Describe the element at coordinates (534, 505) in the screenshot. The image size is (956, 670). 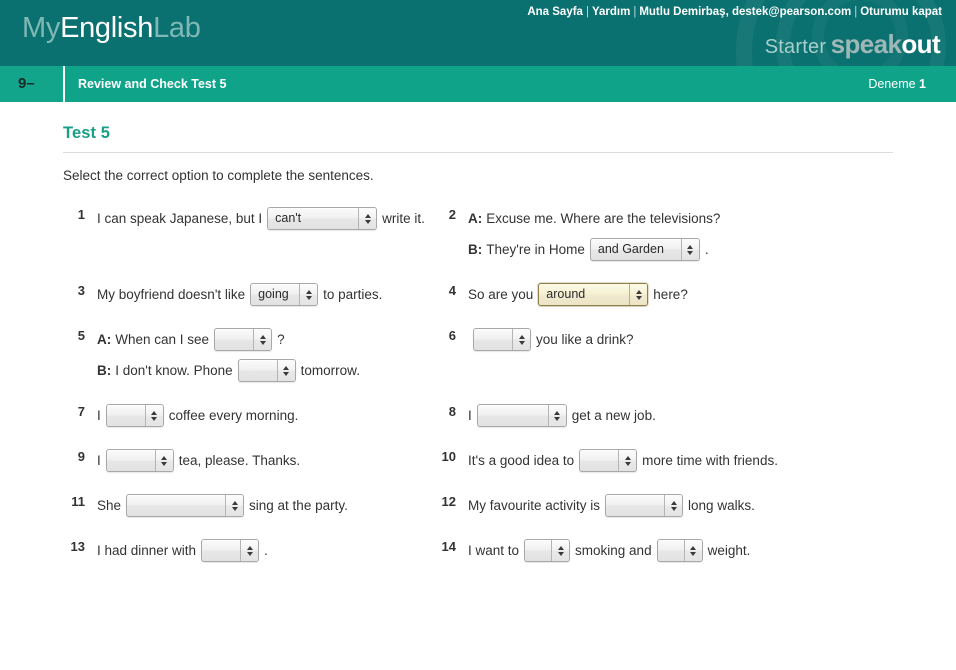
I see `sentence-text: My favourite activity is` at that location.